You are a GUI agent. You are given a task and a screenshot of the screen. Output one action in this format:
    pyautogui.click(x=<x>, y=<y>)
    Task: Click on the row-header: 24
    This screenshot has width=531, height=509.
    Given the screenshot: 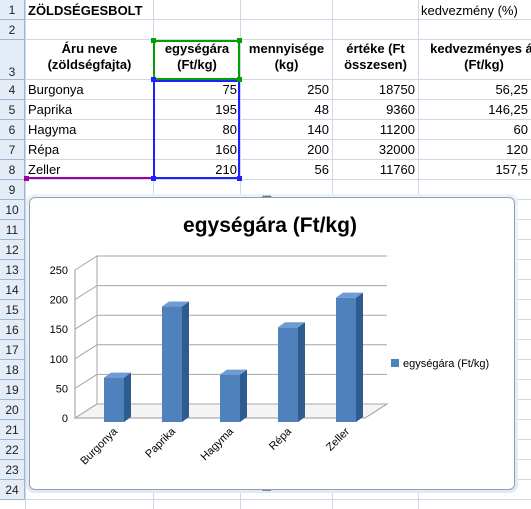 What is the action you would take?
    pyautogui.click(x=12, y=490)
    